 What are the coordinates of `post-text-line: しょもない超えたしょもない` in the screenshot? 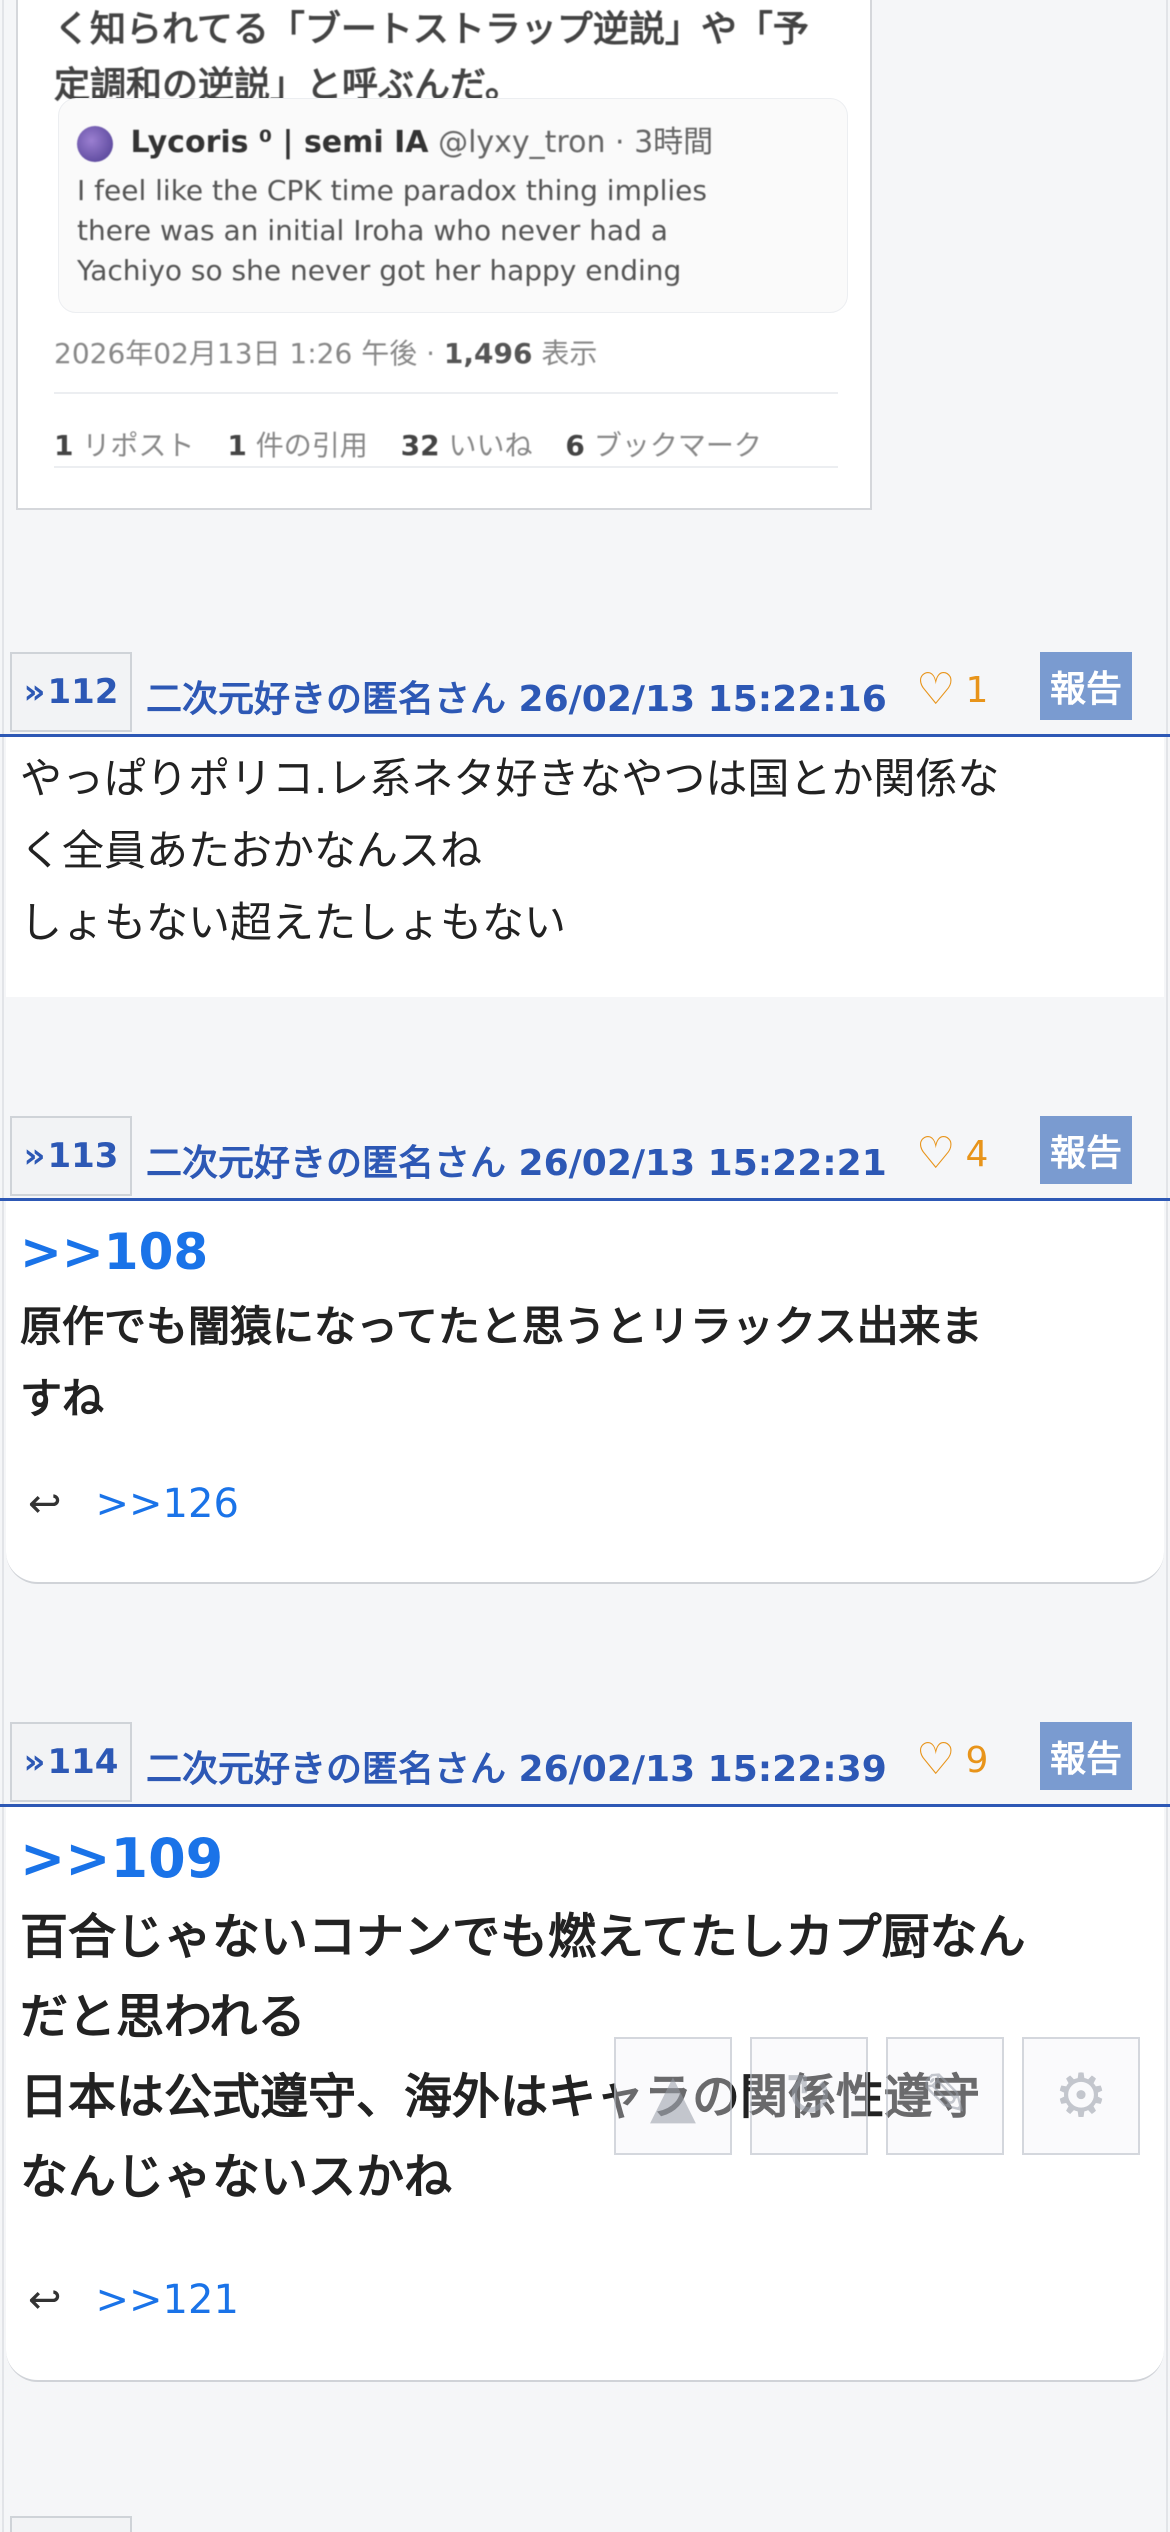 It's located at (293, 922).